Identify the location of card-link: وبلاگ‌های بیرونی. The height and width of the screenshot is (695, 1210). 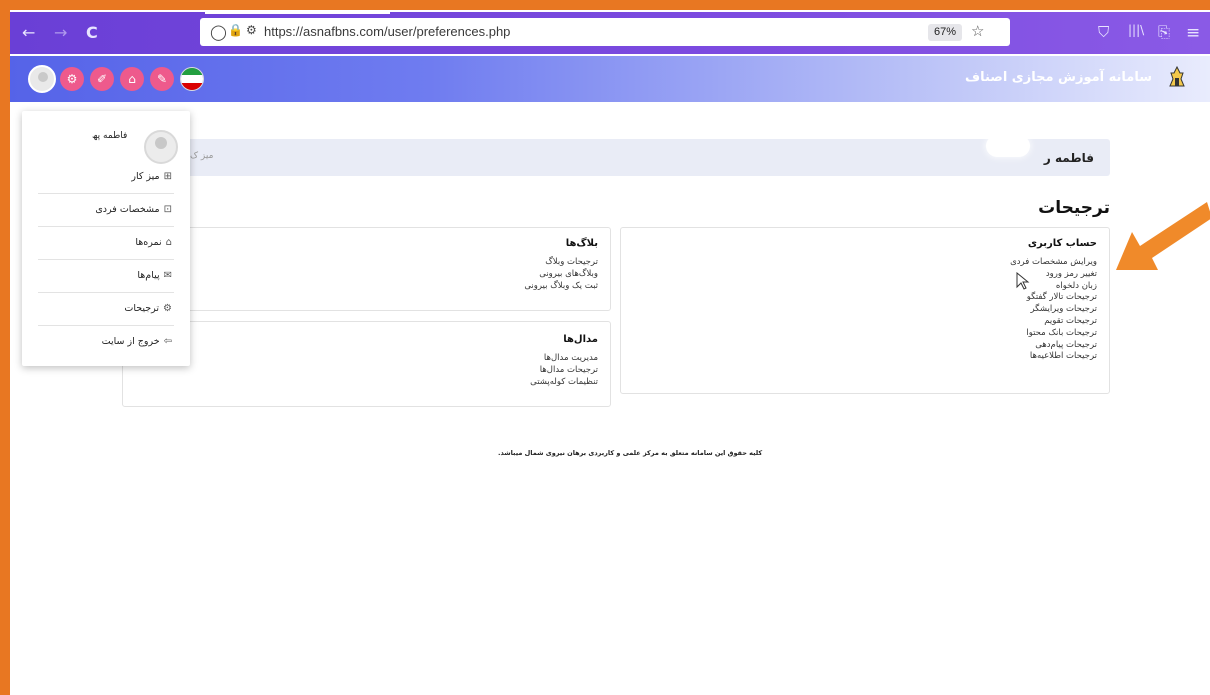
(366, 275).